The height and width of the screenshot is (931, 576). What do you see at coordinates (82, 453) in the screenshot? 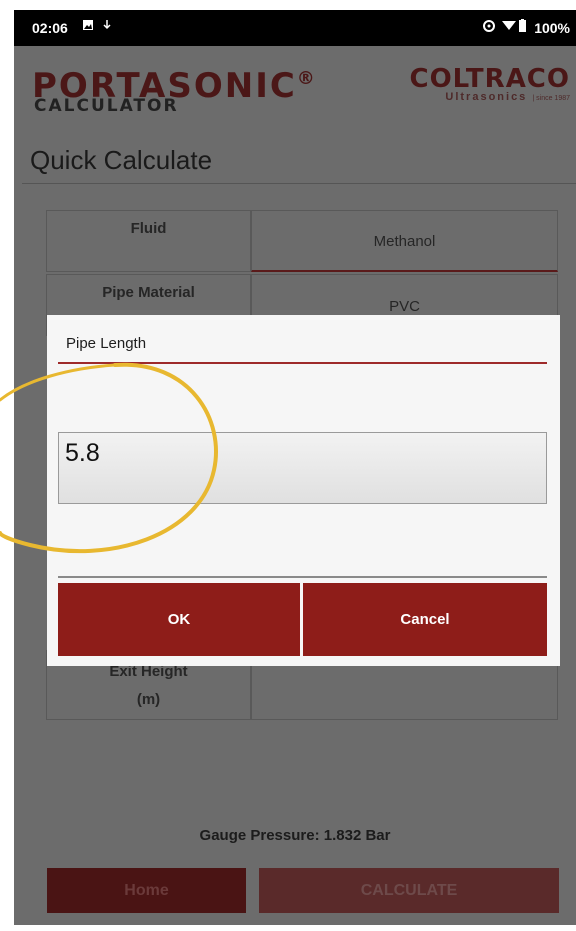
I see `pipe-length-input-value: 5.8` at bounding box center [82, 453].